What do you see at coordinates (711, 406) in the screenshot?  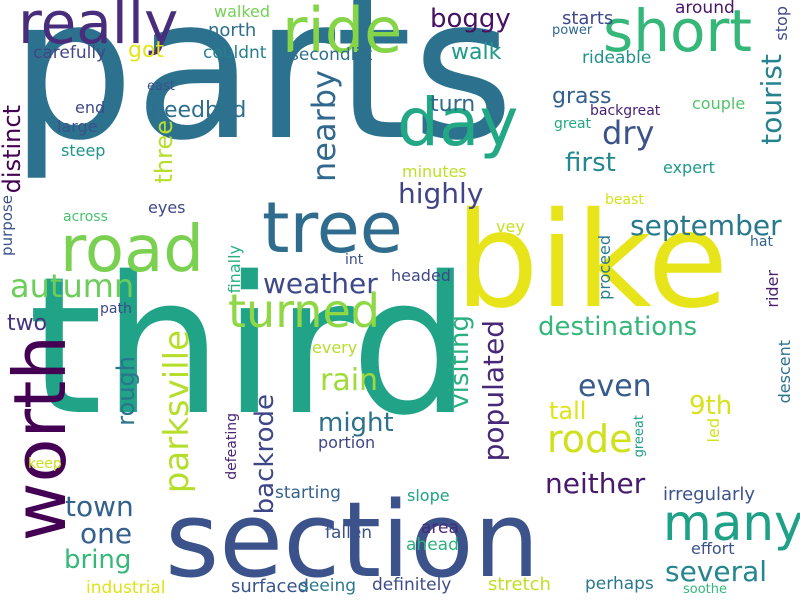 I see `word-9th: 9th` at bounding box center [711, 406].